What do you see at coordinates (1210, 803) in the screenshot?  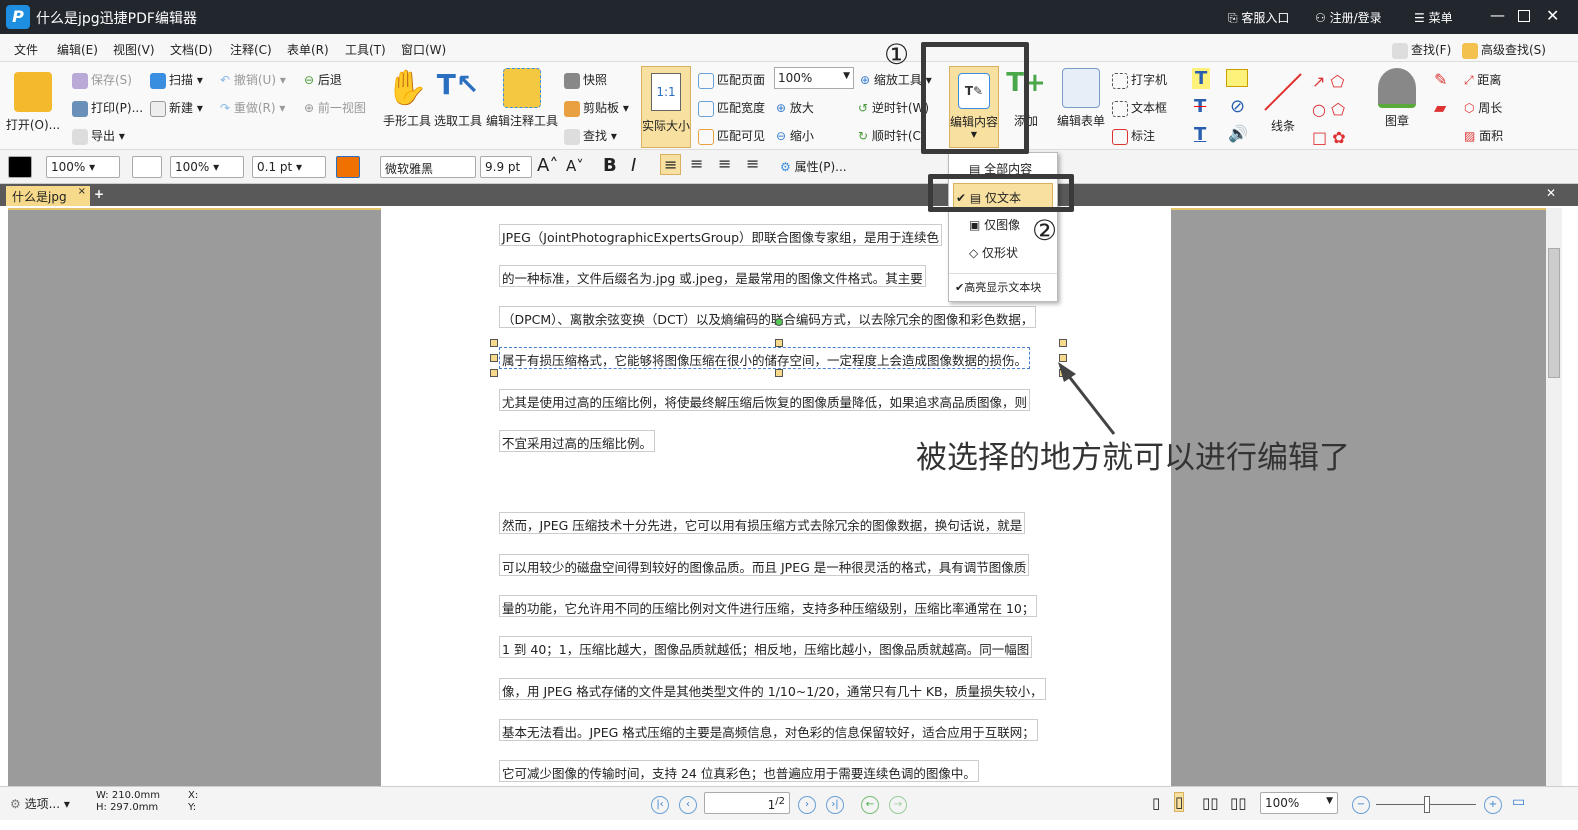 I see `two-page-icon: ▯▯` at bounding box center [1210, 803].